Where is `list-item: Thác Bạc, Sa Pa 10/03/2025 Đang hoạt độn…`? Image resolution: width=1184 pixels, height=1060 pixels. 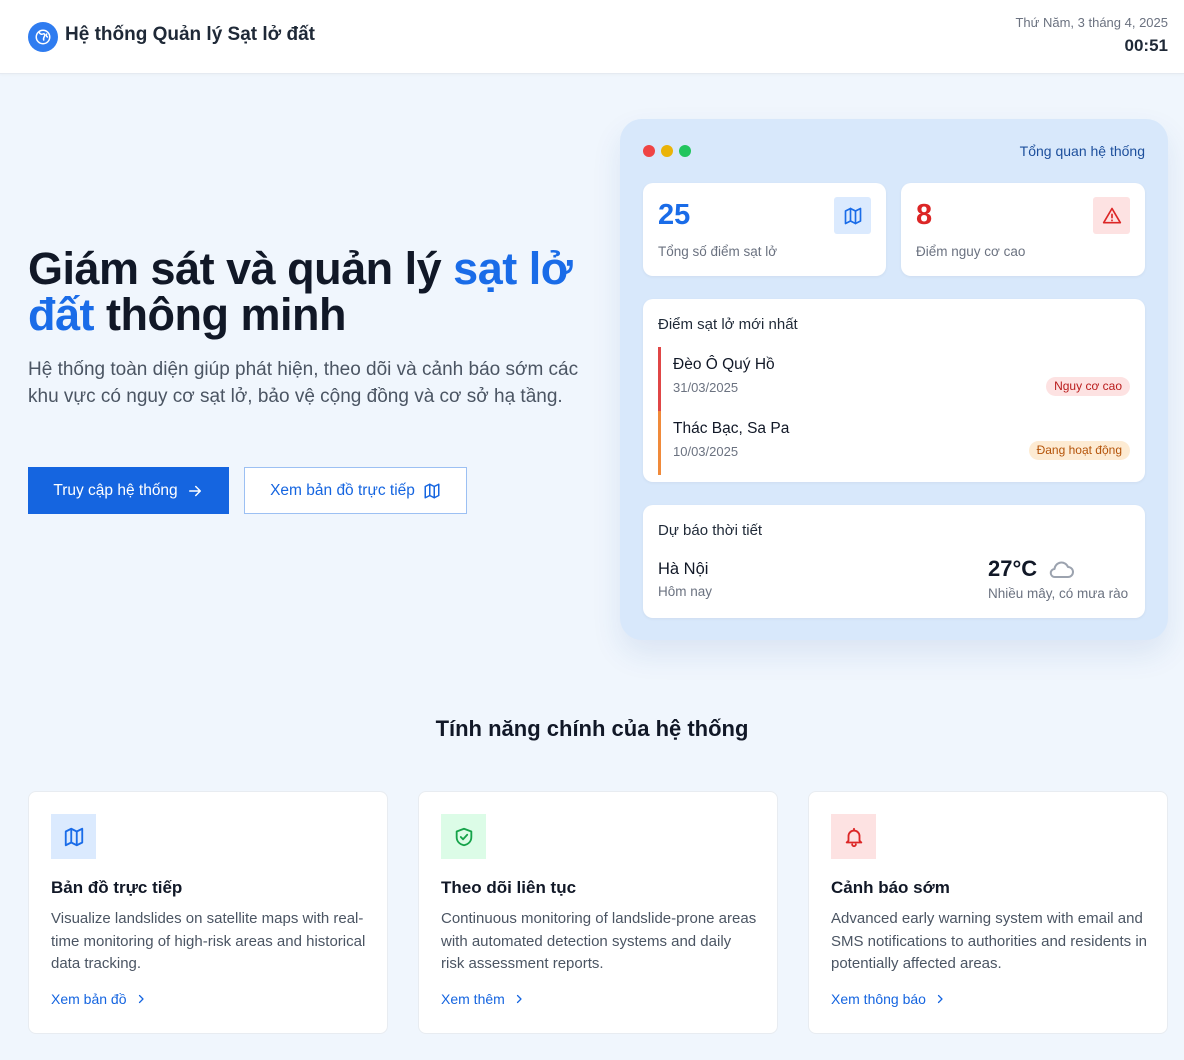
list-item: Thác Bạc, Sa Pa 10/03/2025 Đang hoạt độn… is located at coordinates (894, 443).